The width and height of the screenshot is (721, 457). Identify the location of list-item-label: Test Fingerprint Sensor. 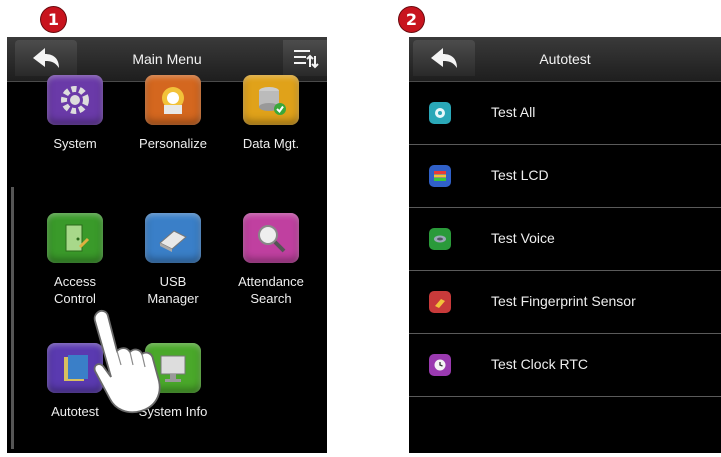
(563, 301).